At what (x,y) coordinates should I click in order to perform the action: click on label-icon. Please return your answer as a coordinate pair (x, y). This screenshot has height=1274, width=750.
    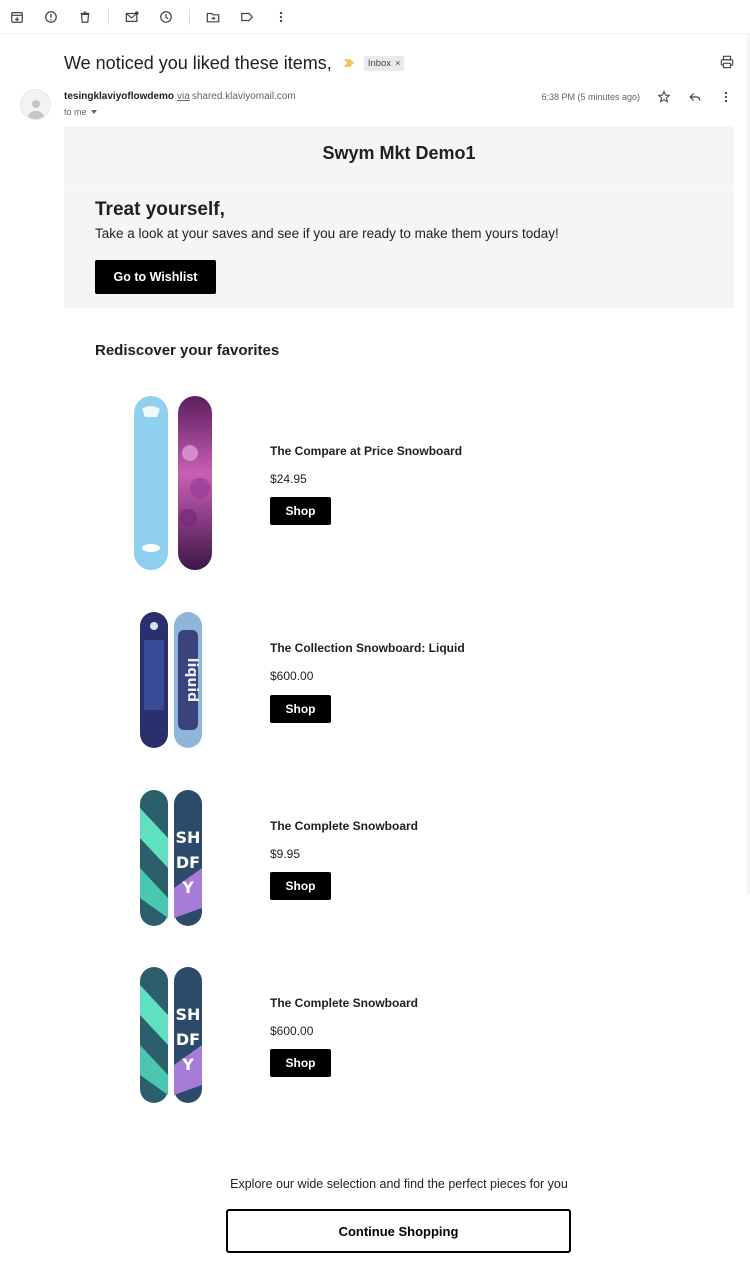
    Looking at the image, I should click on (247, 17).